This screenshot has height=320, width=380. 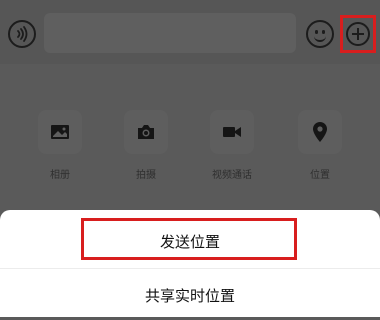 I want to click on camera-icon, so click(x=146, y=132).